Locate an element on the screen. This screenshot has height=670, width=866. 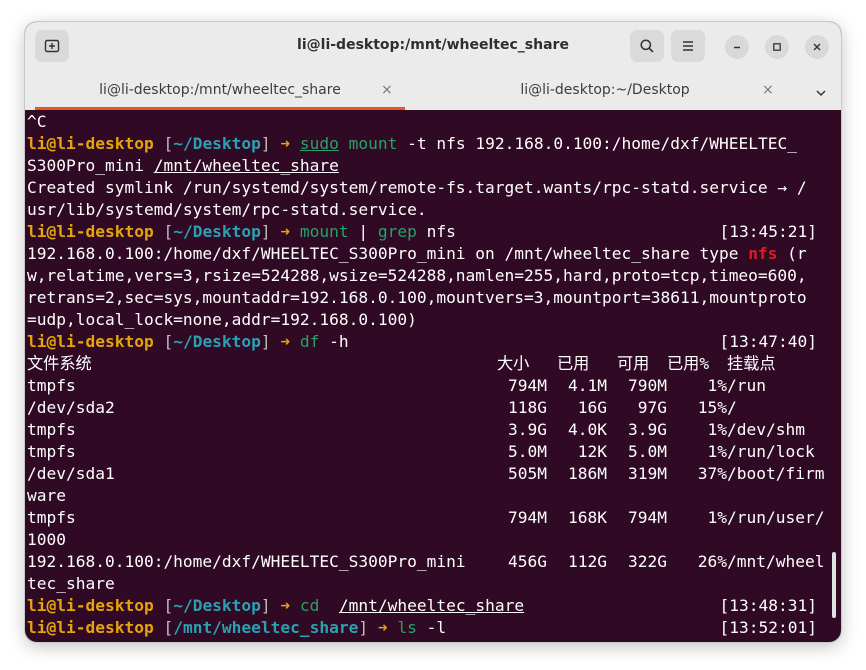
command-args: -h is located at coordinates (334, 341).